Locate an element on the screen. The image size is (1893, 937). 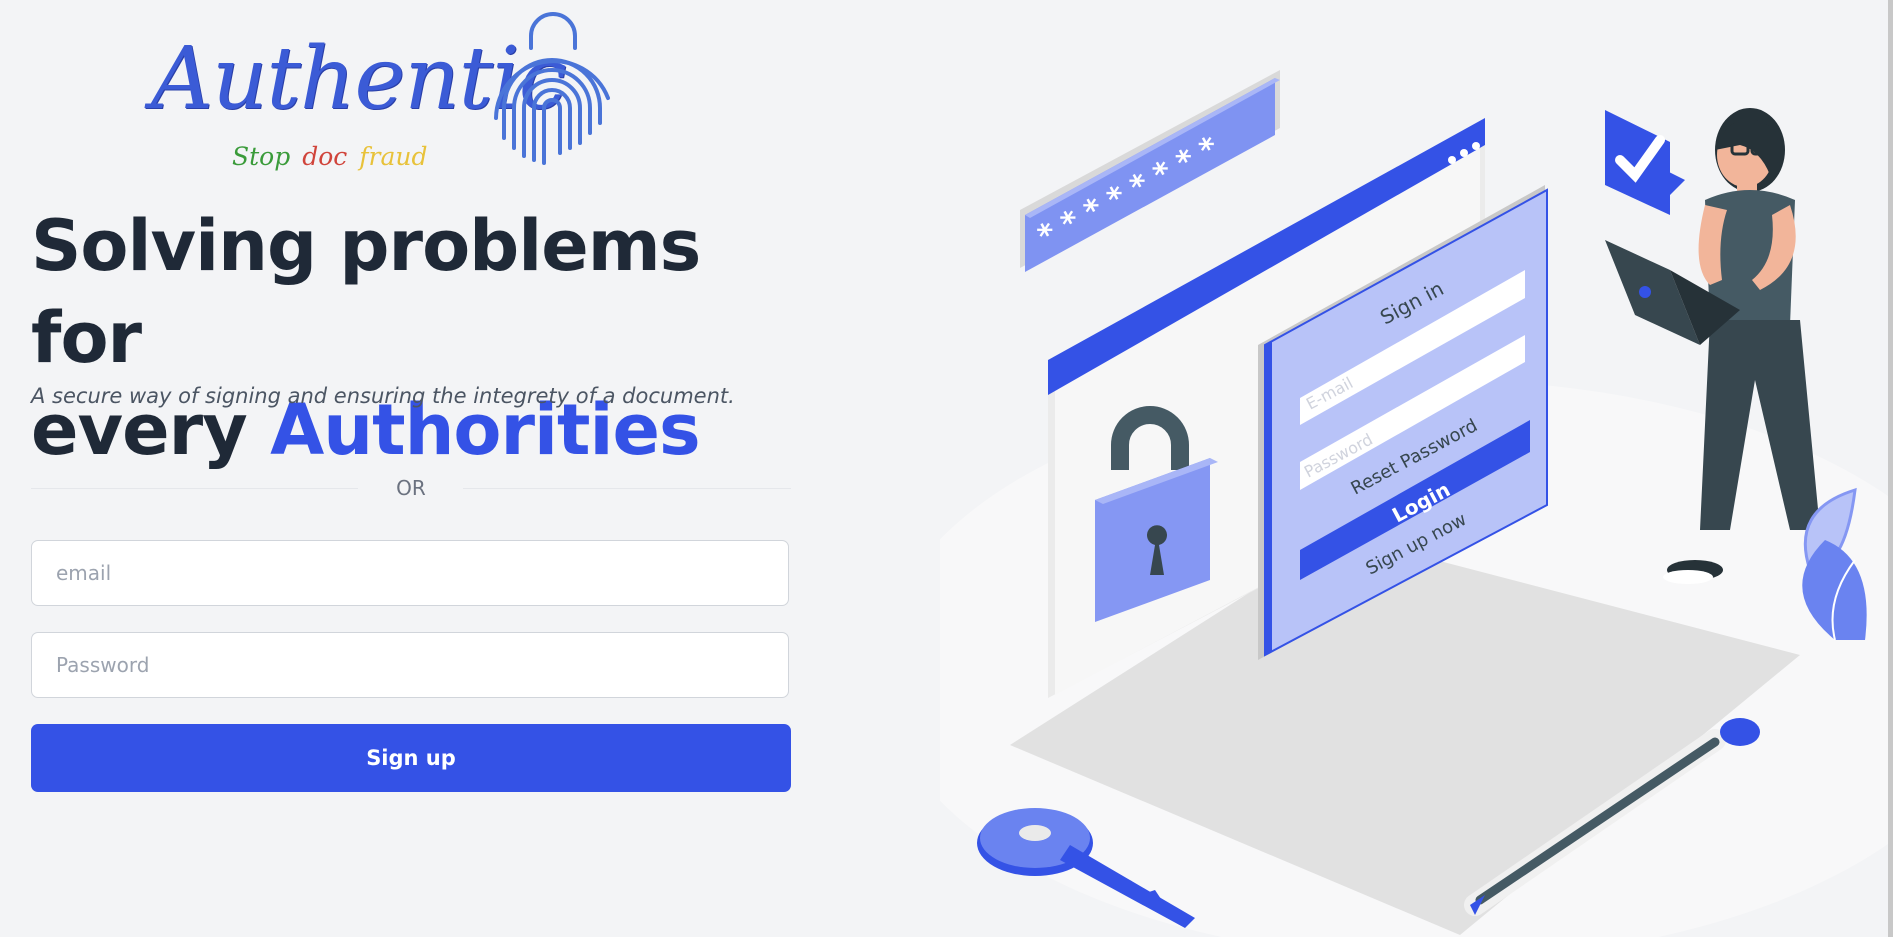
password-bar: * * * * * * * * is located at coordinates (1150, 171).